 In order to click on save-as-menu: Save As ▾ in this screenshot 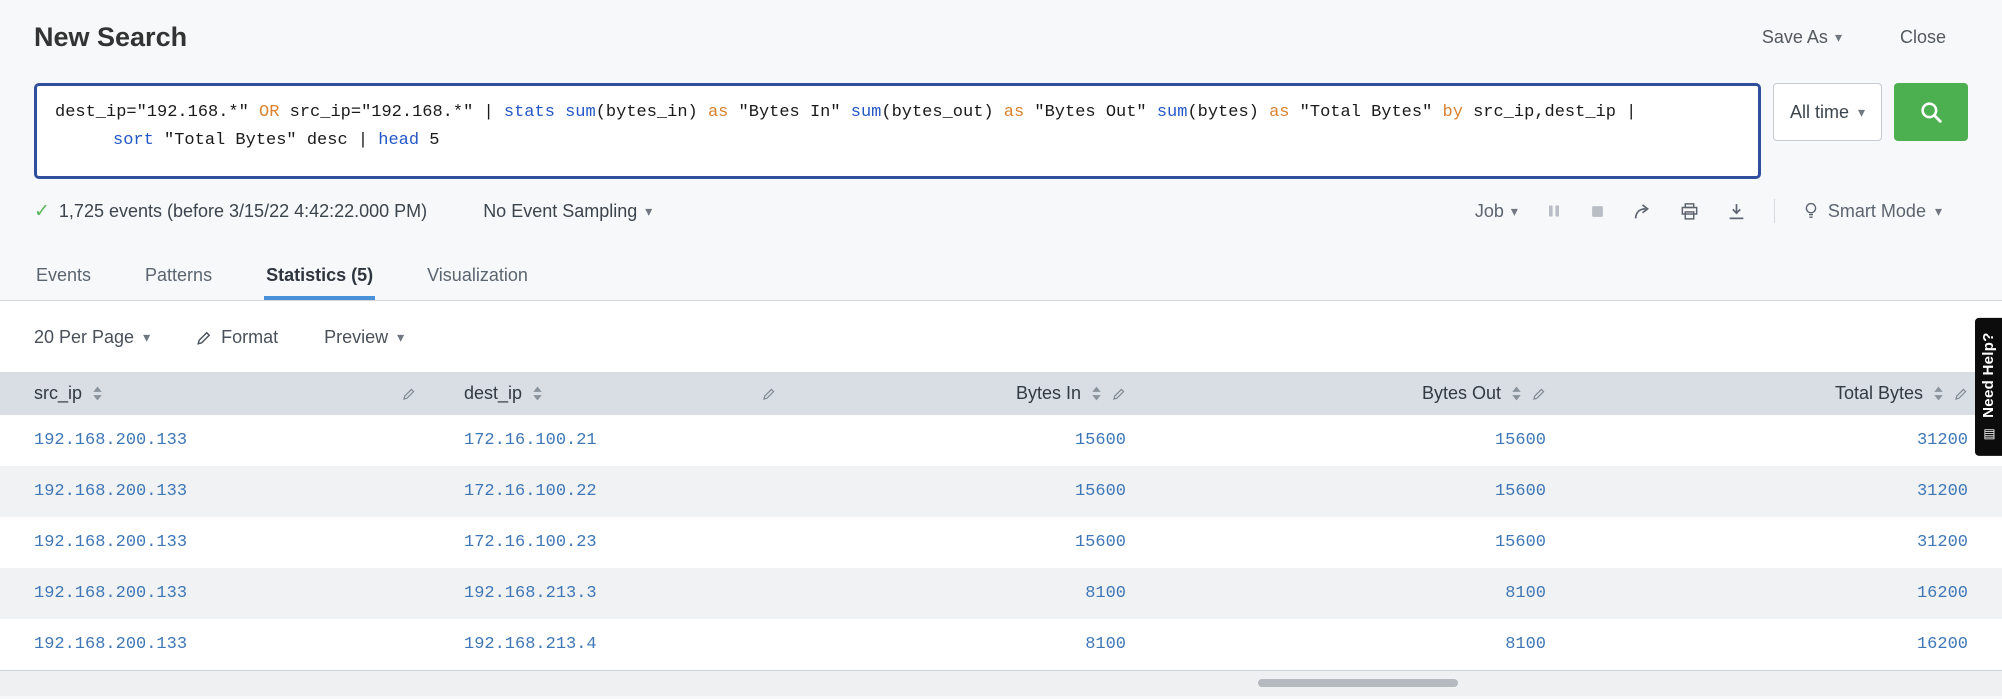, I will do `click(1802, 37)`.